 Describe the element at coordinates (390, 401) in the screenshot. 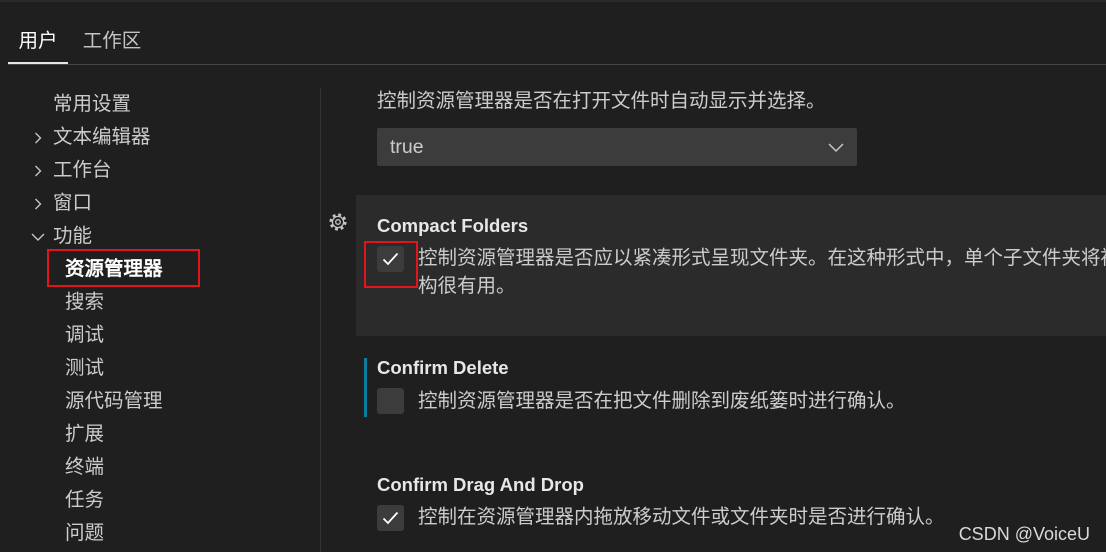

I see `confirm-delete-checkbox` at that location.